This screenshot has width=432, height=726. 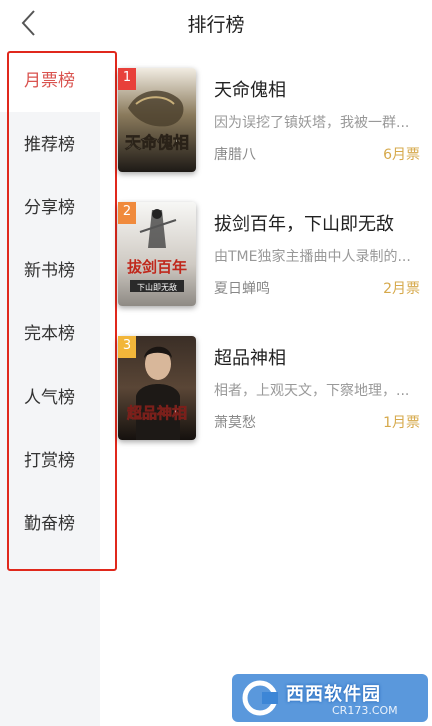 I want to click on page-title: 排行榜, so click(x=216, y=25).